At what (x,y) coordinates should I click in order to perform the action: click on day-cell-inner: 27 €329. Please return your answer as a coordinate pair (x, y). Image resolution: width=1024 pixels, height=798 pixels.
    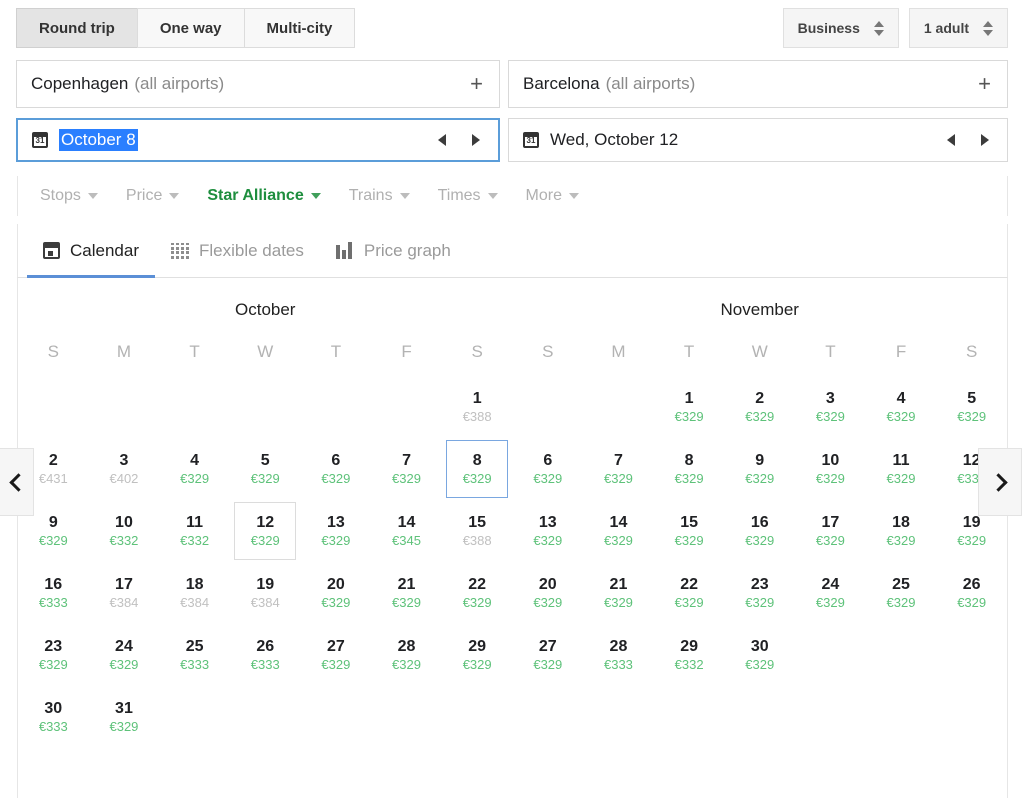
    Looking at the image, I should click on (336, 655).